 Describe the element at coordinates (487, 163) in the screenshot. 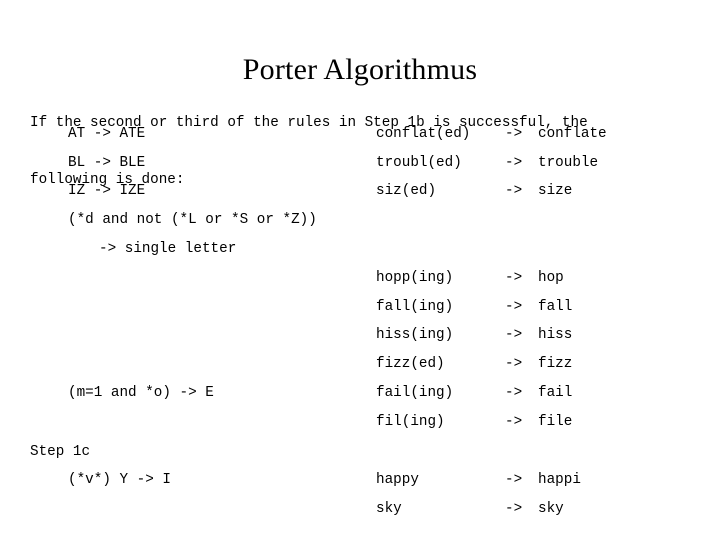

I see `right-rule-row: troubl(ed) -> trouble` at that location.